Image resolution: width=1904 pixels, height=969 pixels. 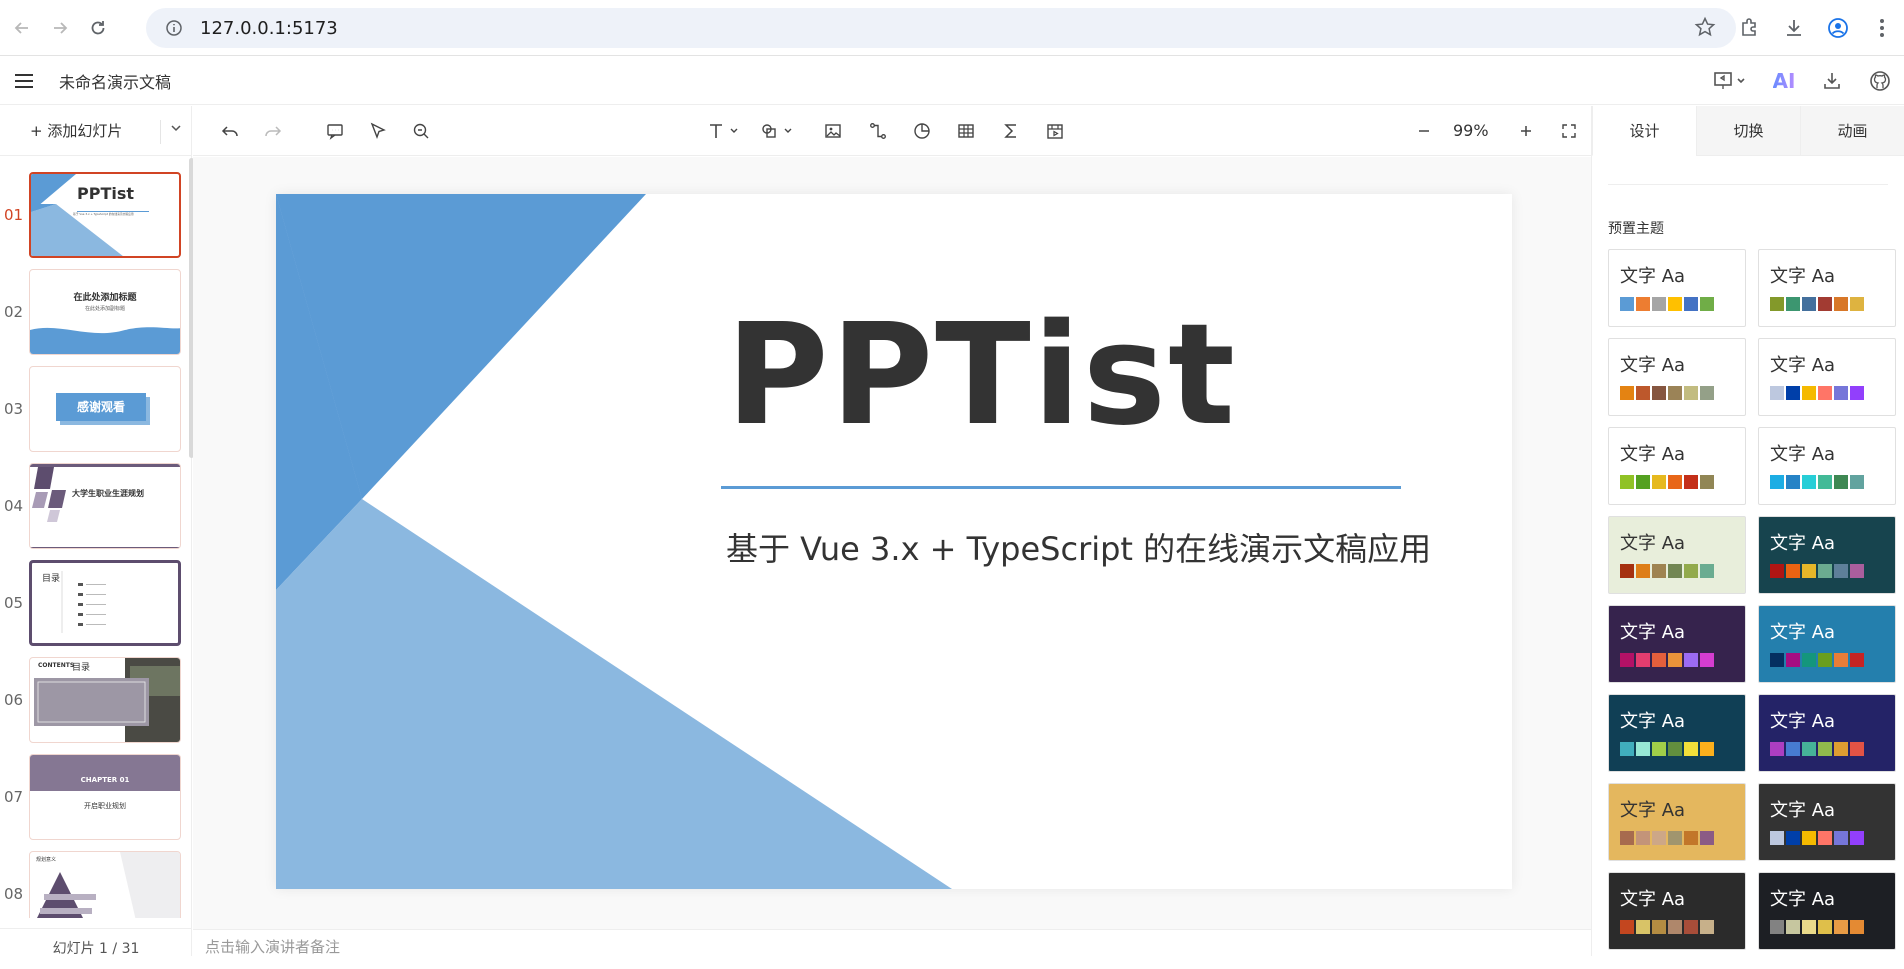 I want to click on text-icon, so click(x=724, y=131).